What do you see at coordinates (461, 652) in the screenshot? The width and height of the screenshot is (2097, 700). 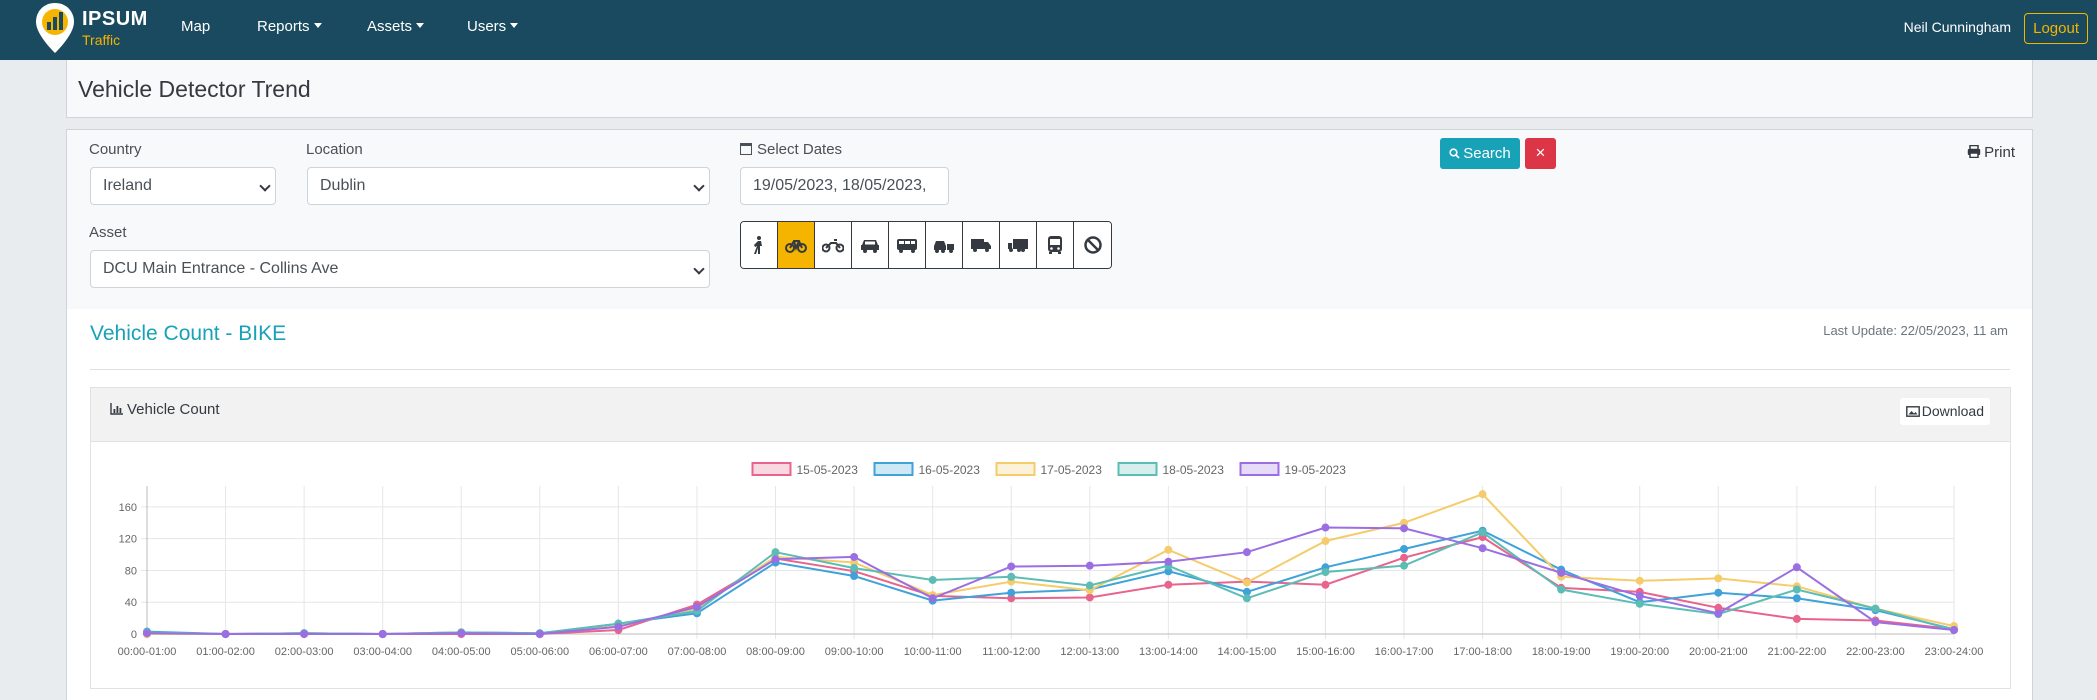 I see `x-tick-label: 04:00-05:00` at bounding box center [461, 652].